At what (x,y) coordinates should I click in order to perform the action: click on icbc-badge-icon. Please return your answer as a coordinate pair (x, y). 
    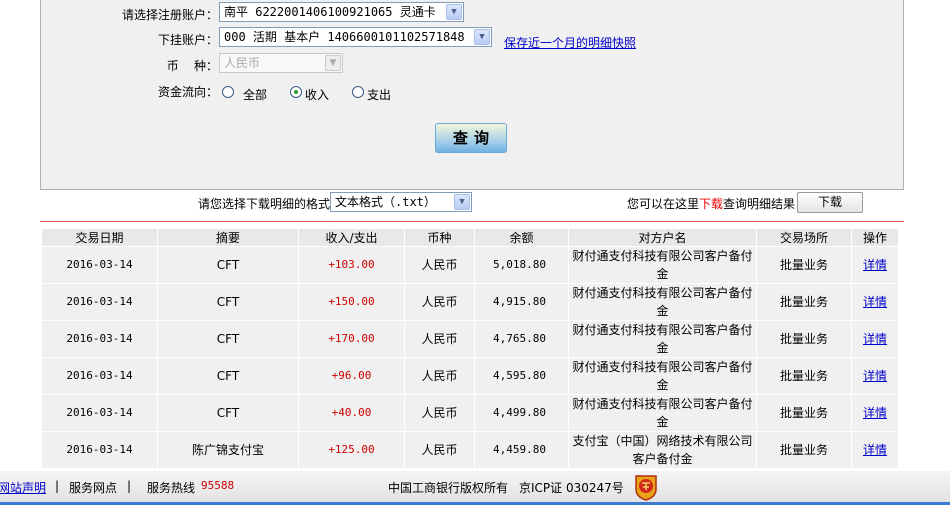
    Looking at the image, I should click on (646, 488).